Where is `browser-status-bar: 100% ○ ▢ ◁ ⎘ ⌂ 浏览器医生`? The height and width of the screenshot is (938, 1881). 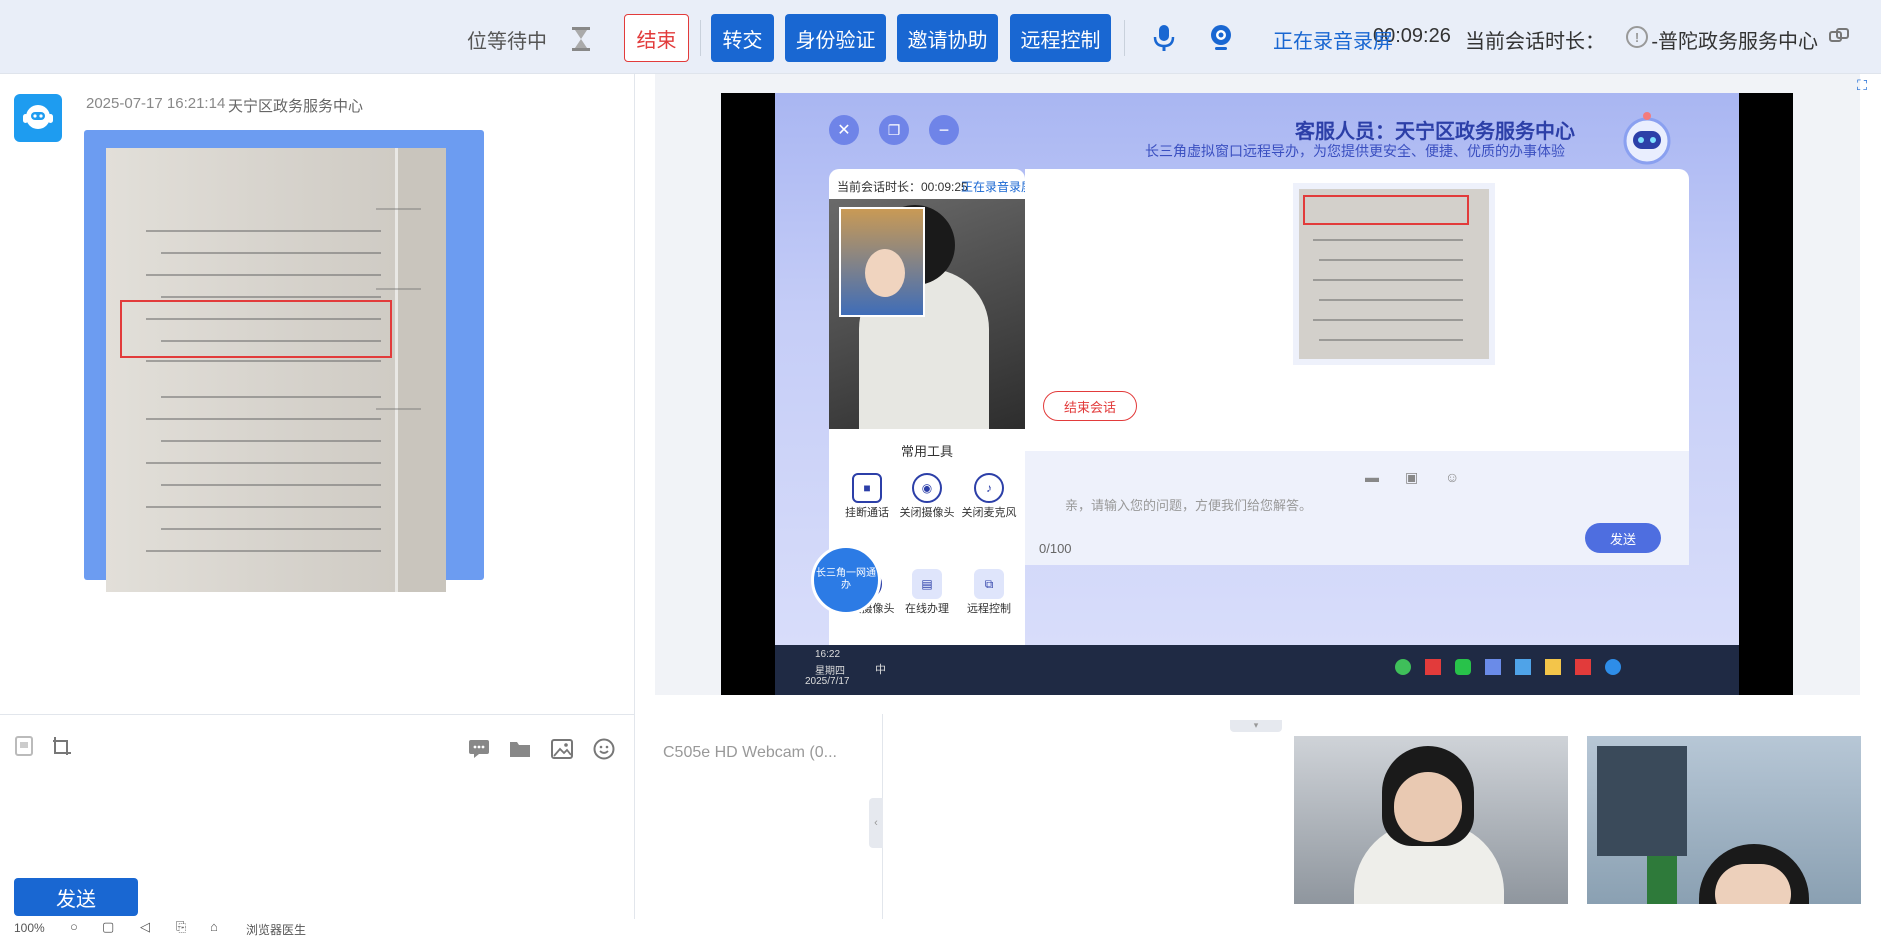
browser-status-bar: 100% ○ ▢ ◁ ⎘ ⌂ 浏览器医生 is located at coordinates (940, 928).